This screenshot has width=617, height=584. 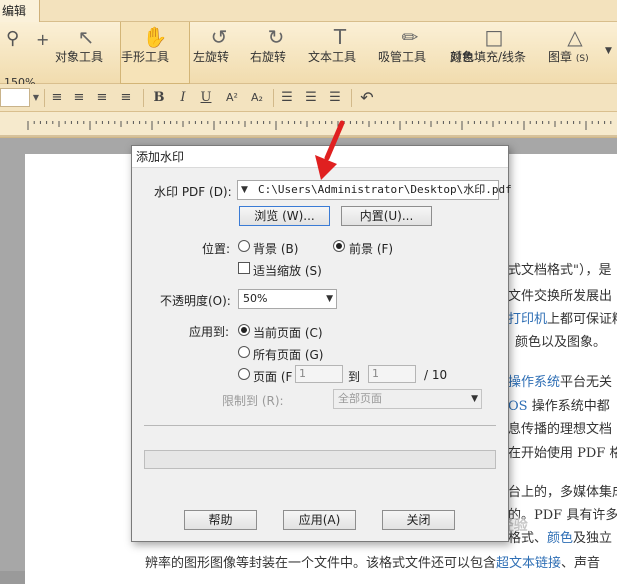 I want to click on doc-line: 打印机上都可保证精, so click(x=562, y=317).